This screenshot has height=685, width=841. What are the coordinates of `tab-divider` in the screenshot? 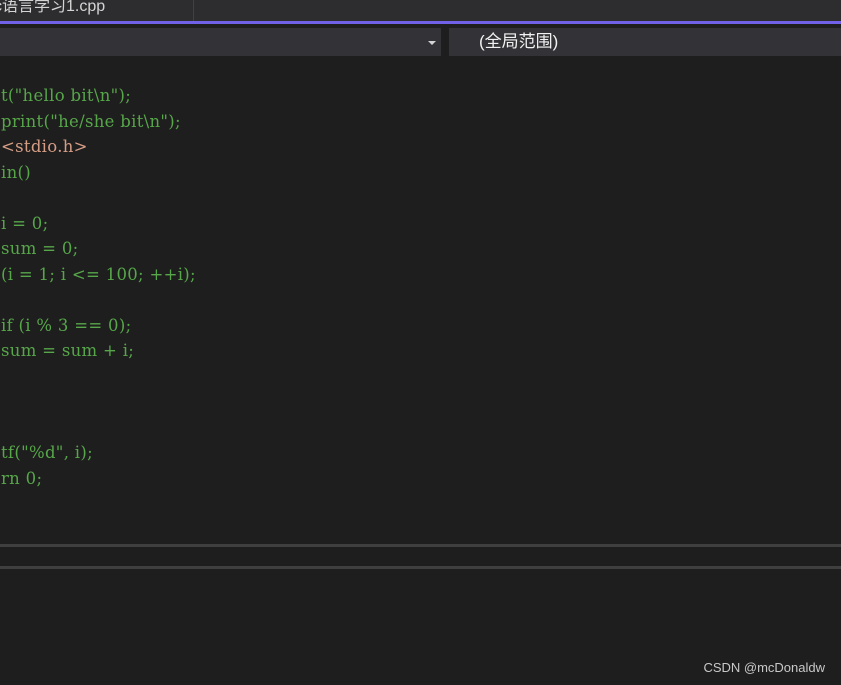 It's located at (193, 11).